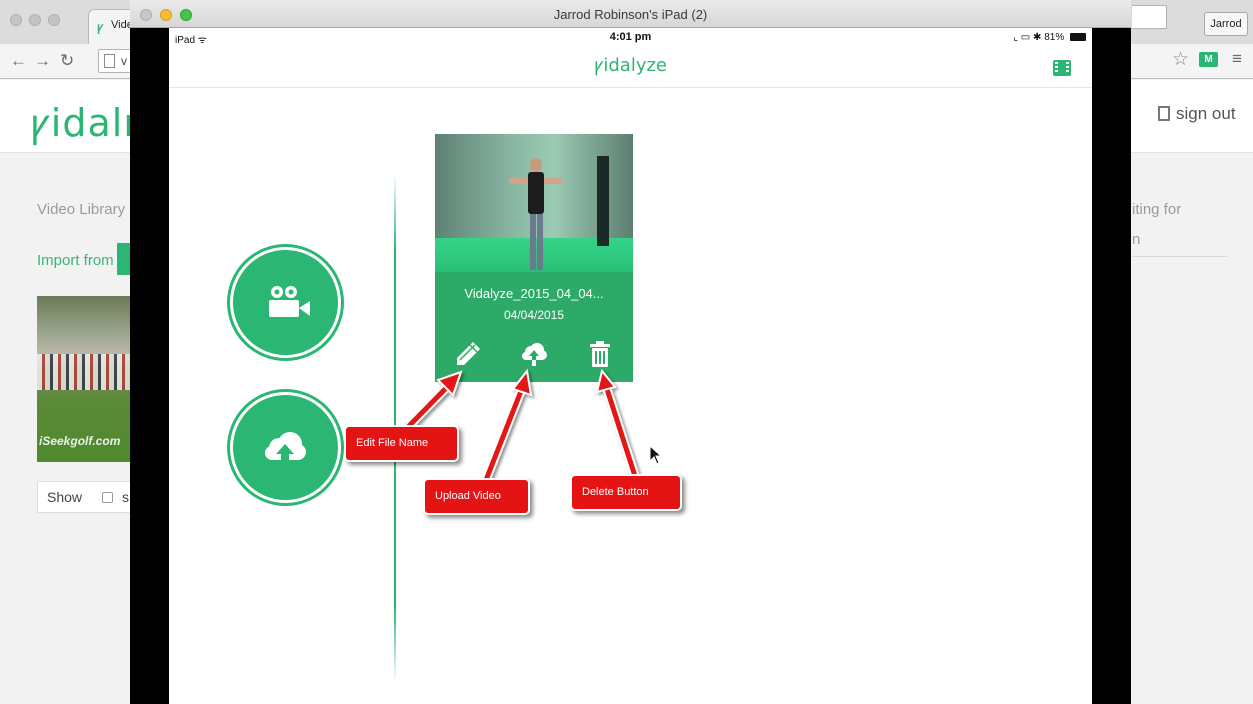 Image resolution: width=1253 pixels, height=704 pixels. What do you see at coordinates (1237, 59) in the screenshot?
I see `chrome-menu-icon: ≡` at bounding box center [1237, 59].